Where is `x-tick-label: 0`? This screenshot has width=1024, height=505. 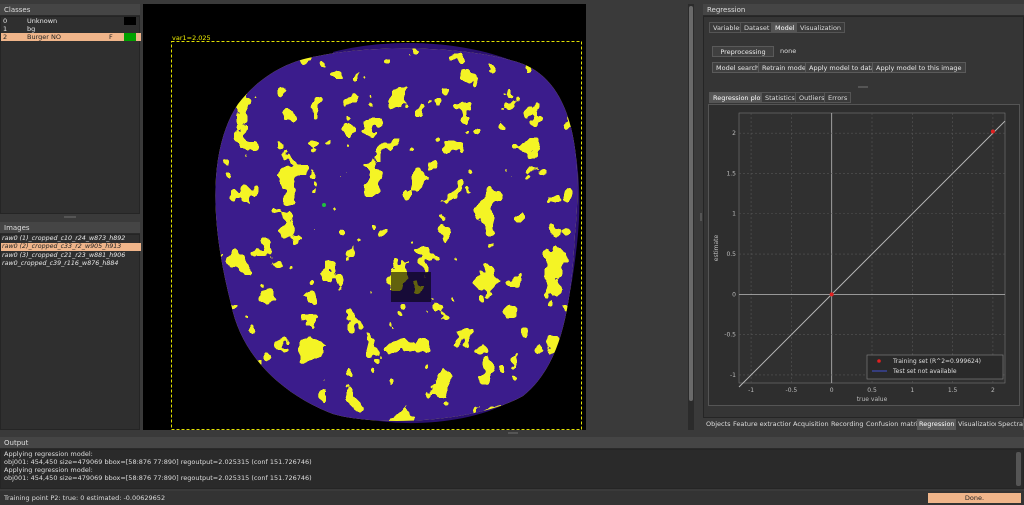 x-tick-label: 0 is located at coordinates (832, 390).